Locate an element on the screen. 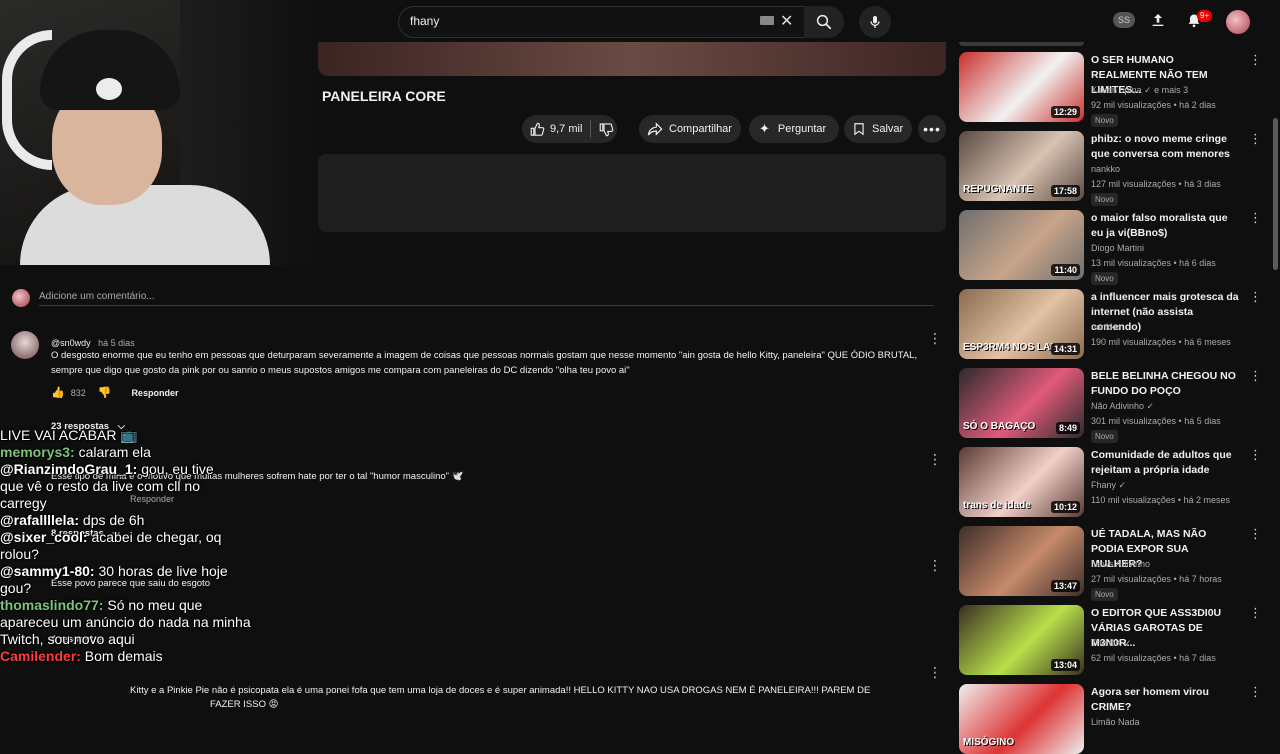 The height and width of the screenshot is (754, 1280). search-query-text: fhany is located at coordinates (424, 21).